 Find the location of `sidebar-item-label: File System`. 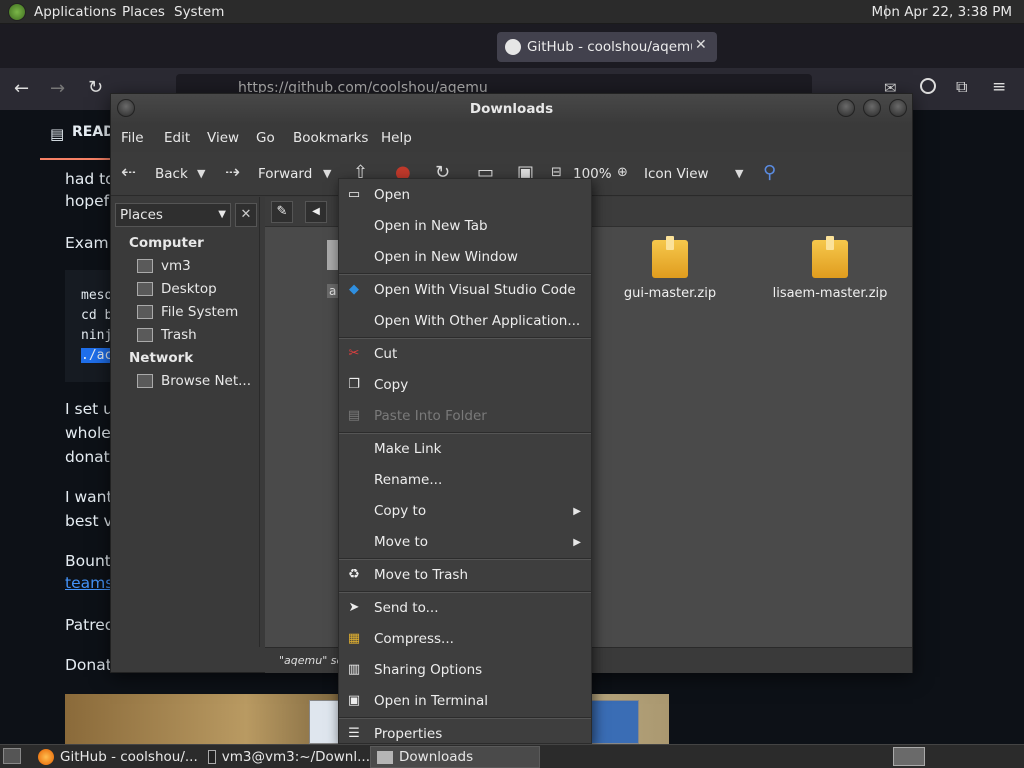

sidebar-item-label: File System is located at coordinates (200, 312).